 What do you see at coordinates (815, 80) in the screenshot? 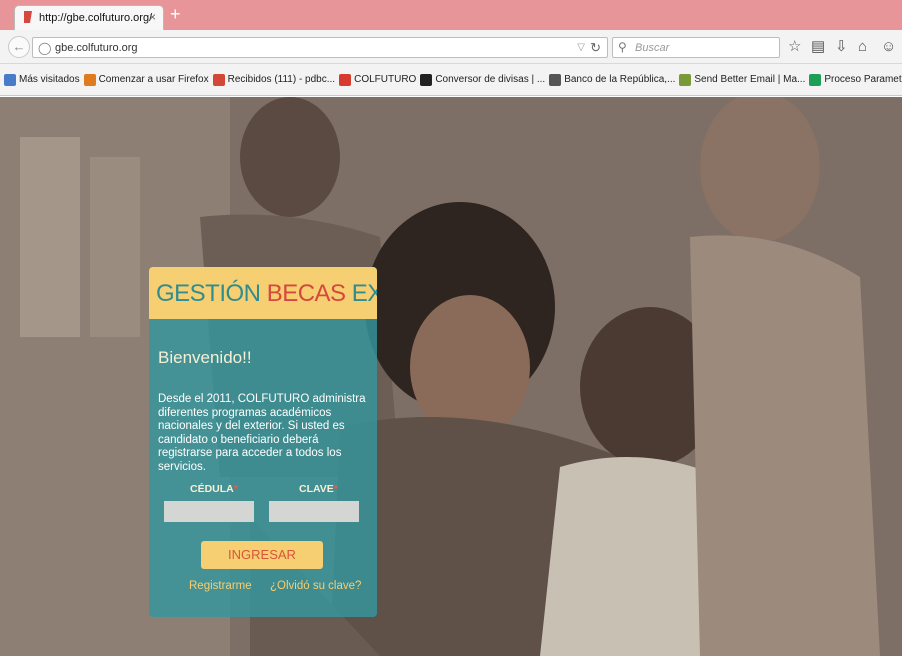
I see `sheets-icon` at bounding box center [815, 80].